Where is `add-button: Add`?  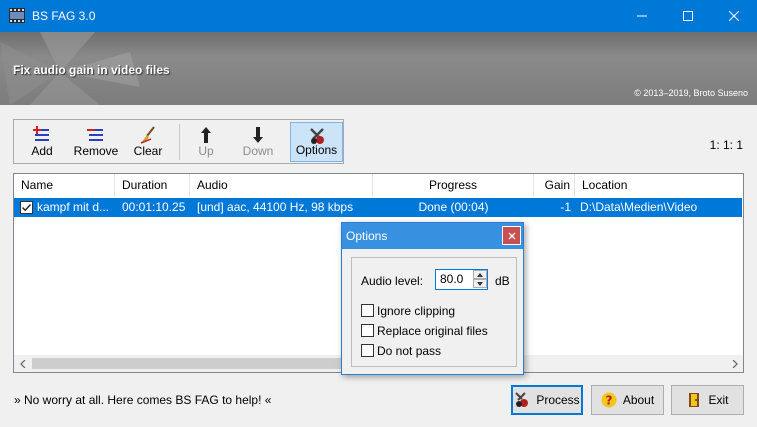 add-button: Add is located at coordinates (42, 142).